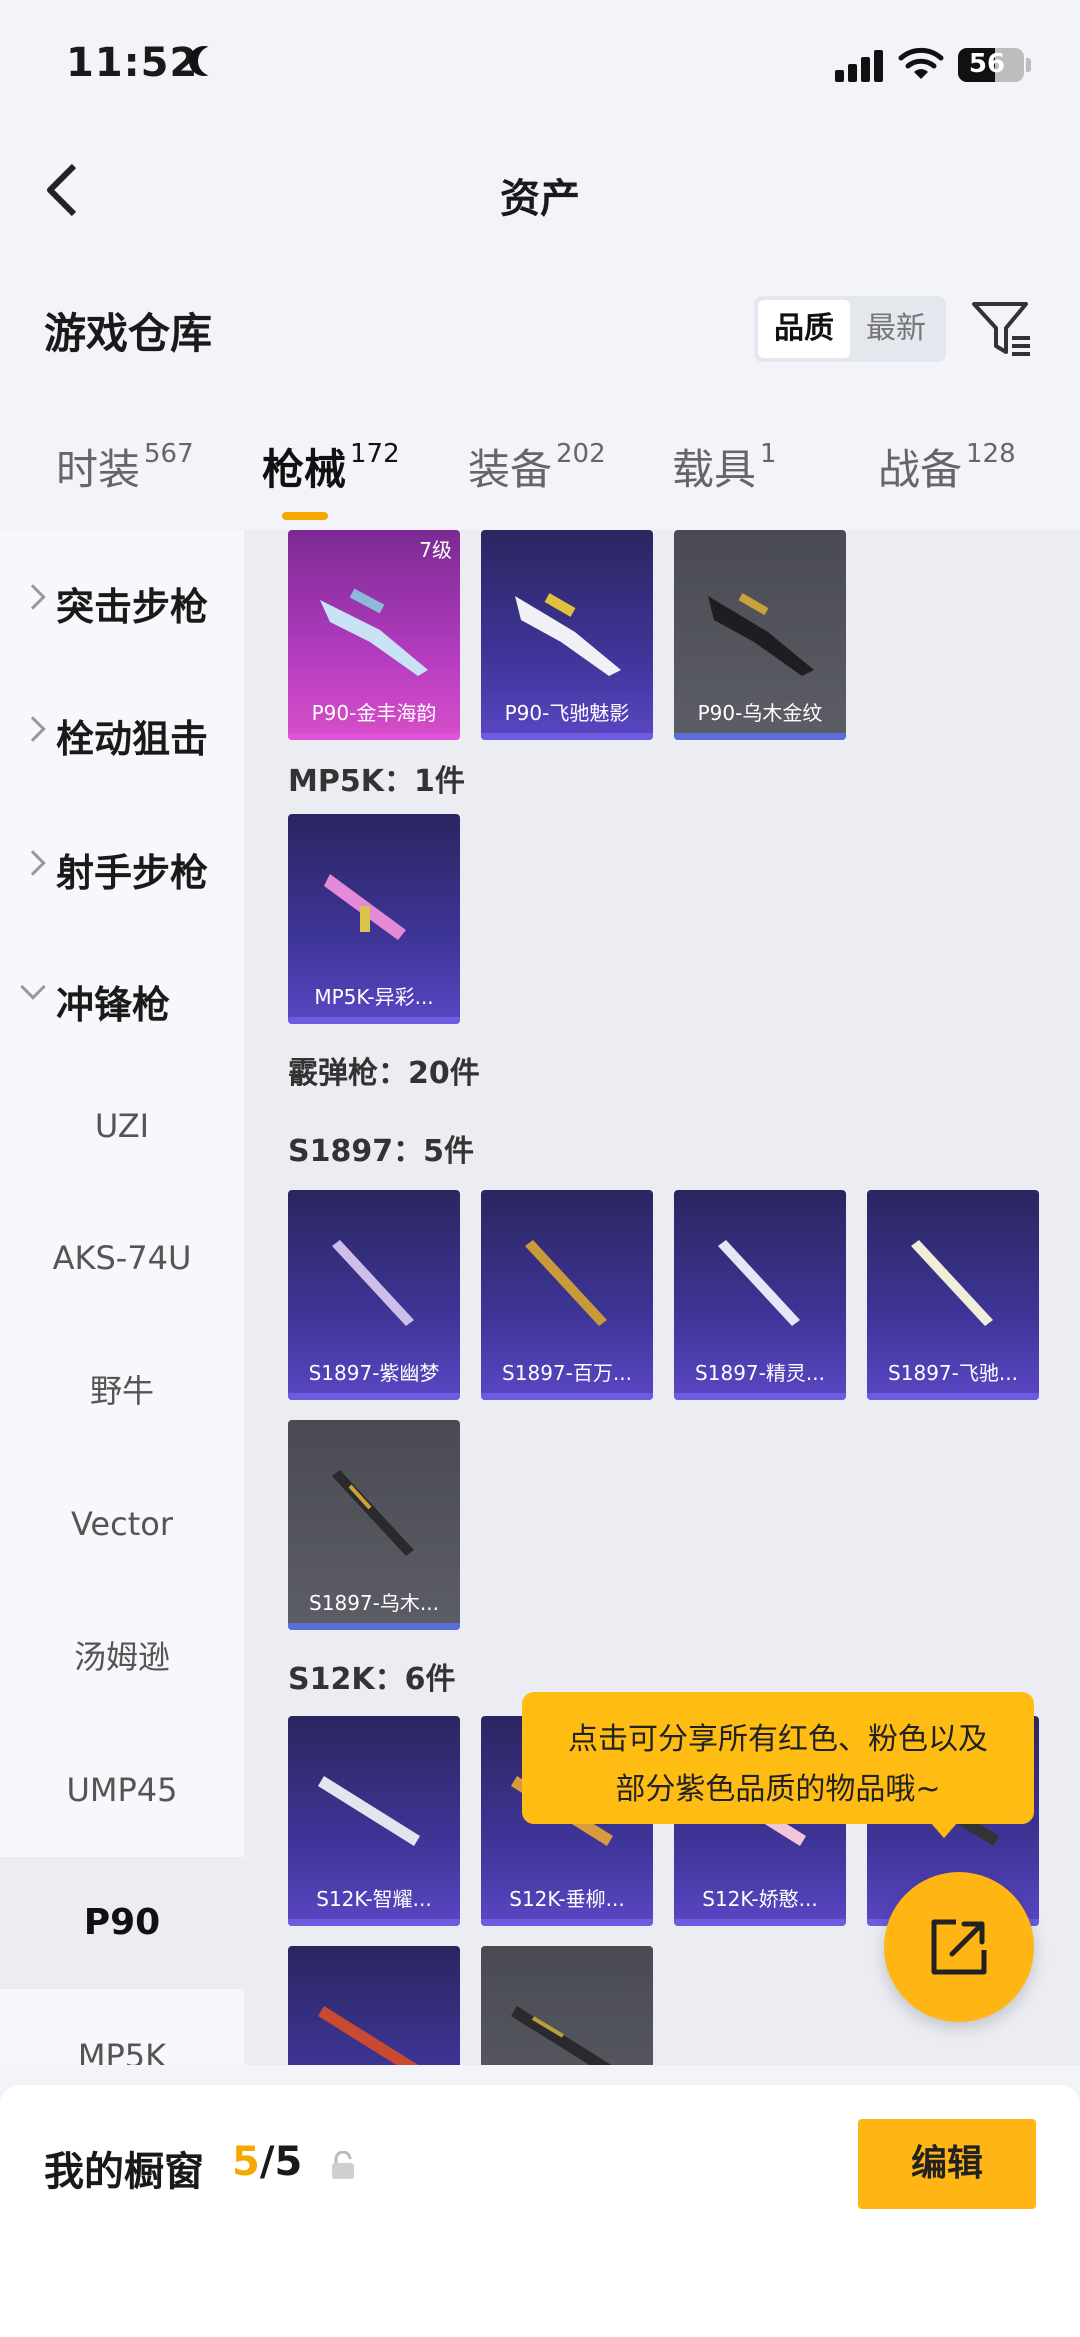 This screenshot has width=1080, height=2337. I want to click on item-name: P90-金丰海韵, so click(374, 713).